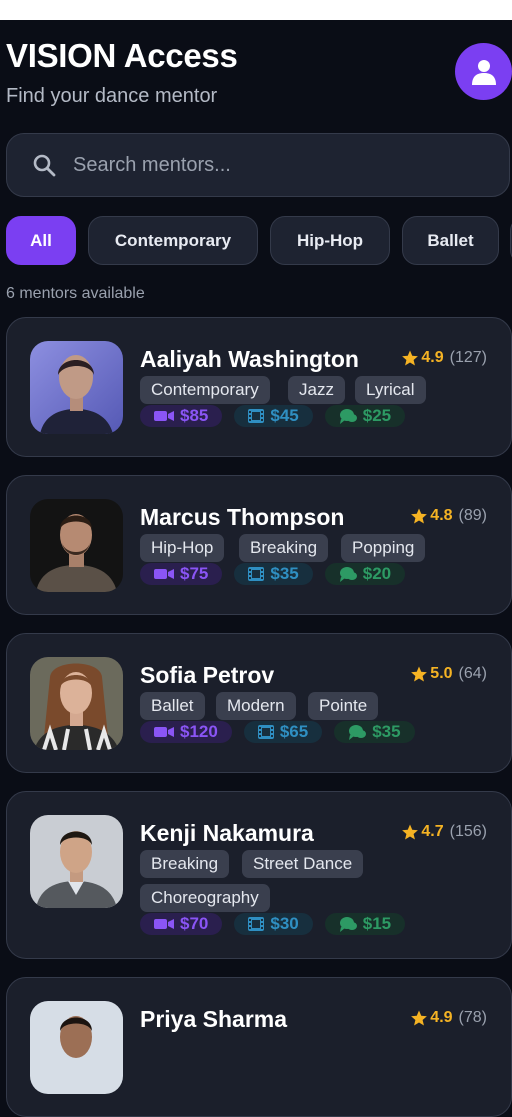  I want to click on profile-button, so click(483, 71).